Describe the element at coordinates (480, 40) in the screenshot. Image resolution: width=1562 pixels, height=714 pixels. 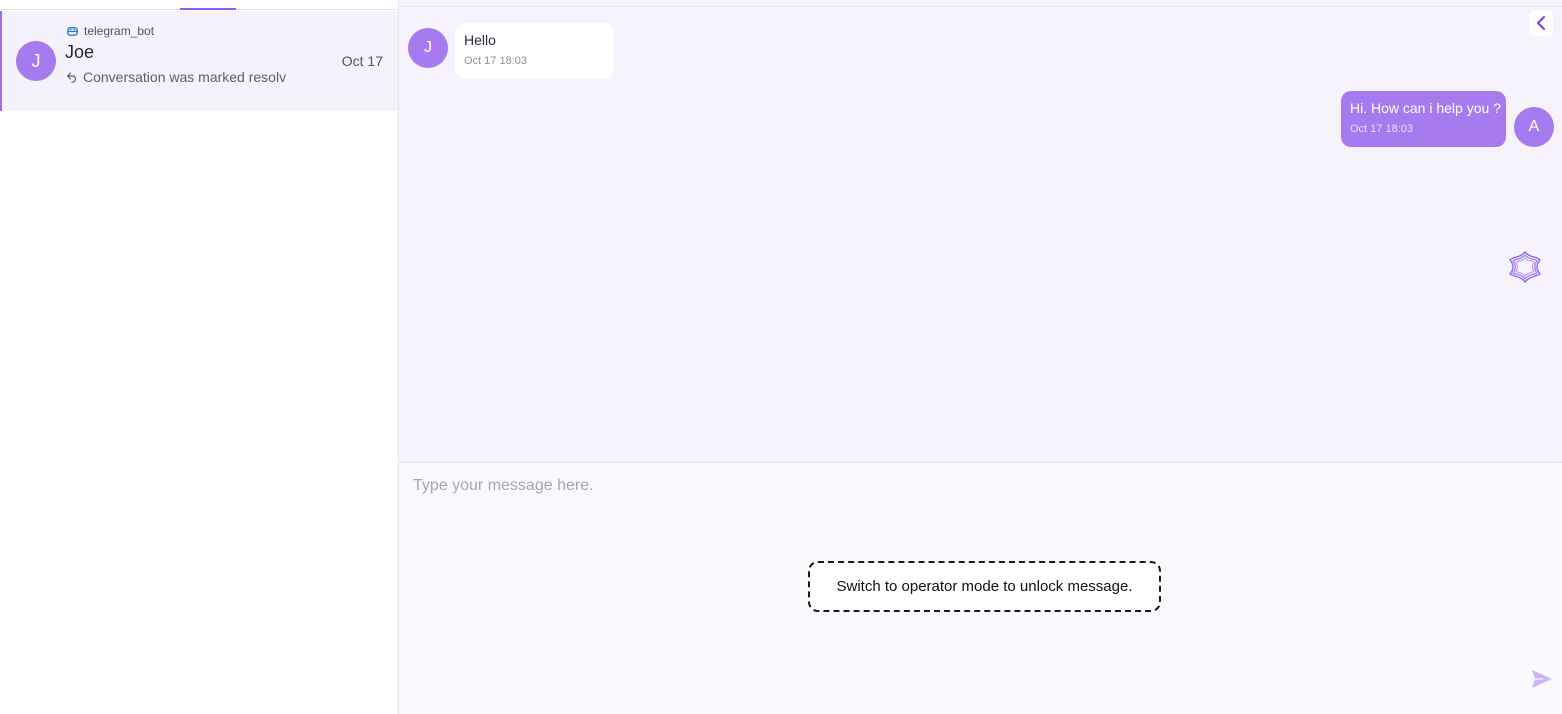
I see `message-text: Hello` at that location.